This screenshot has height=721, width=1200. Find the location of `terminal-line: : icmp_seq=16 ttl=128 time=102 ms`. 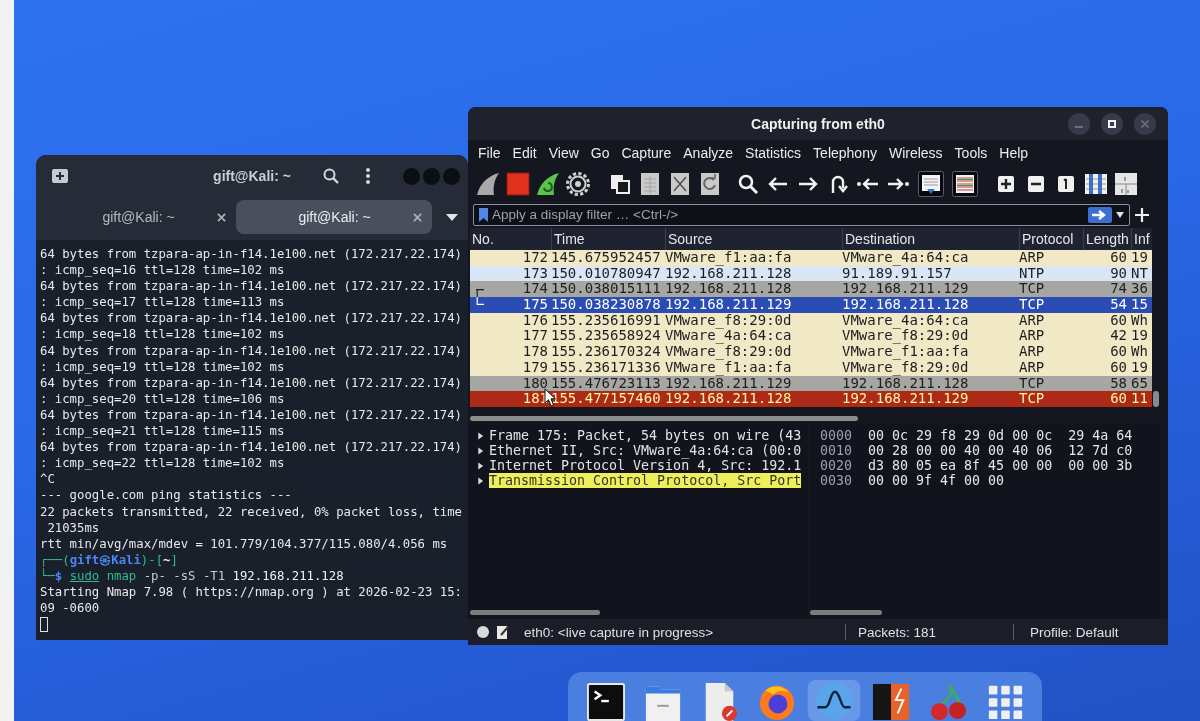

terminal-line: : icmp_seq=16 ttl=128 time=102 ms is located at coordinates (162, 270).